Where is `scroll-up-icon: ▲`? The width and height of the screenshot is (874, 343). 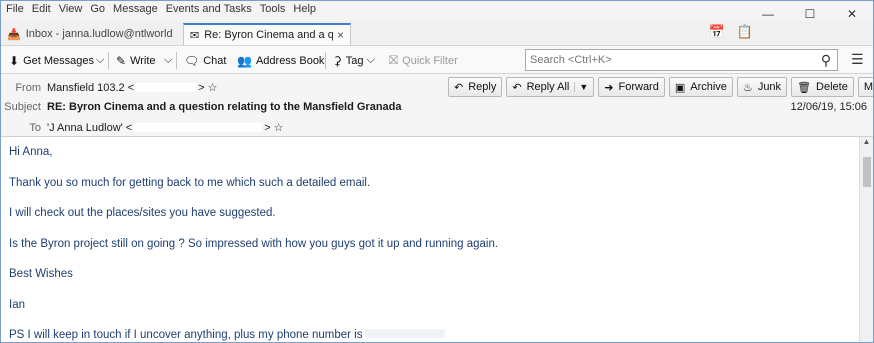 scroll-up-icon: ▲ is located at coordinates (866, 144).